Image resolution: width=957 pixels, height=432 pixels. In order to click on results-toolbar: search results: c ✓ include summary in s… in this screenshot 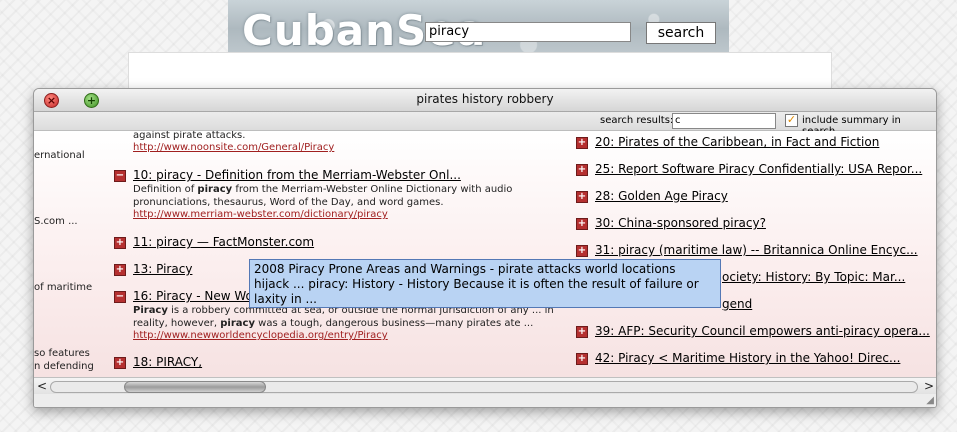, I will do `click(485, 124)`.